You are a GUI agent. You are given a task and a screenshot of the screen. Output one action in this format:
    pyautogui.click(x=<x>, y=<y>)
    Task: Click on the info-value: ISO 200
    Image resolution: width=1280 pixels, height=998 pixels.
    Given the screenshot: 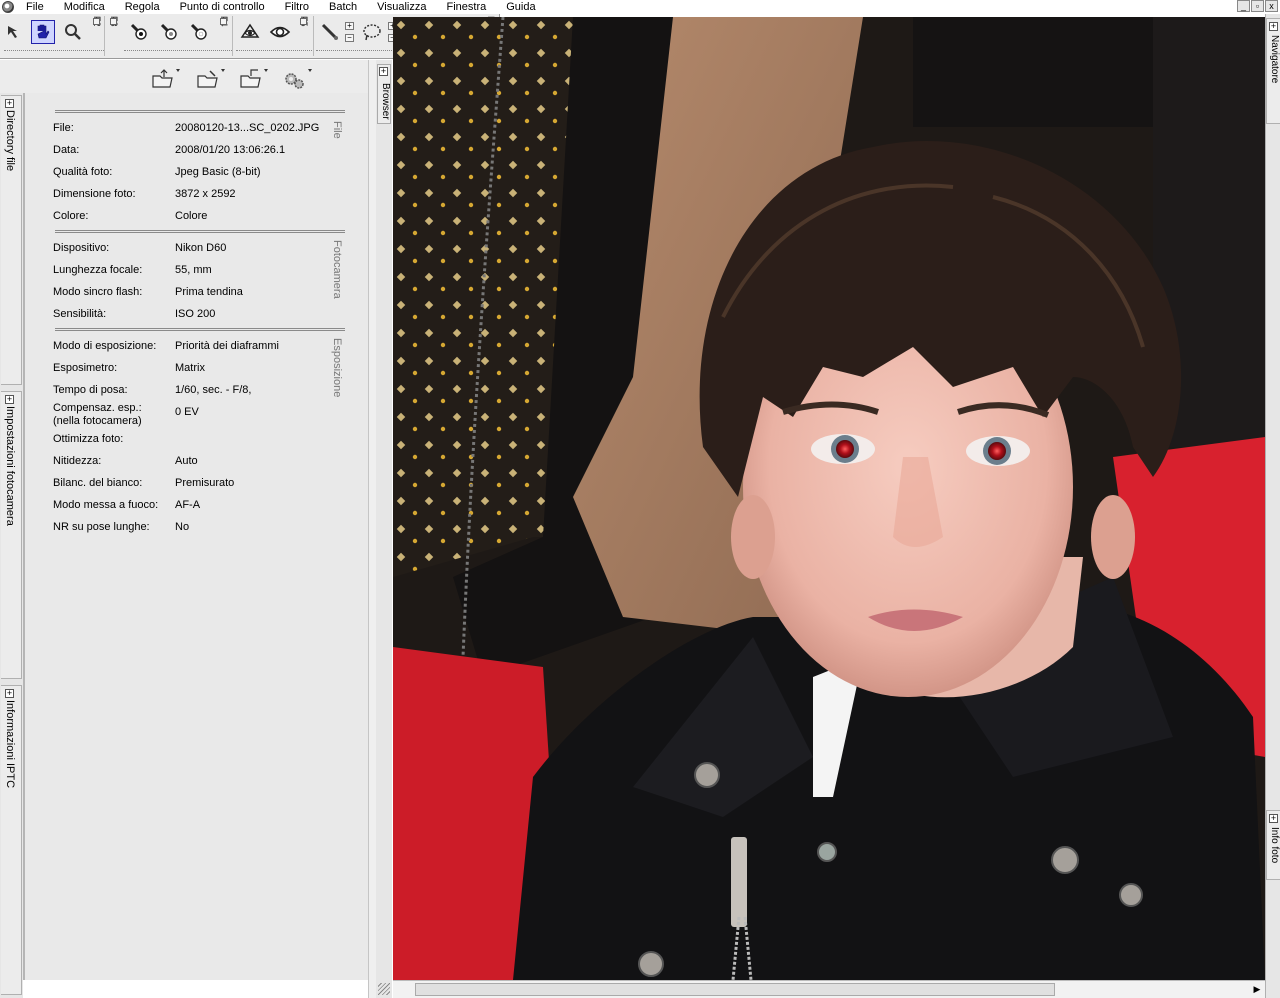 What is the action you would take?
    pyautogui.click(x=195, y=314)
    